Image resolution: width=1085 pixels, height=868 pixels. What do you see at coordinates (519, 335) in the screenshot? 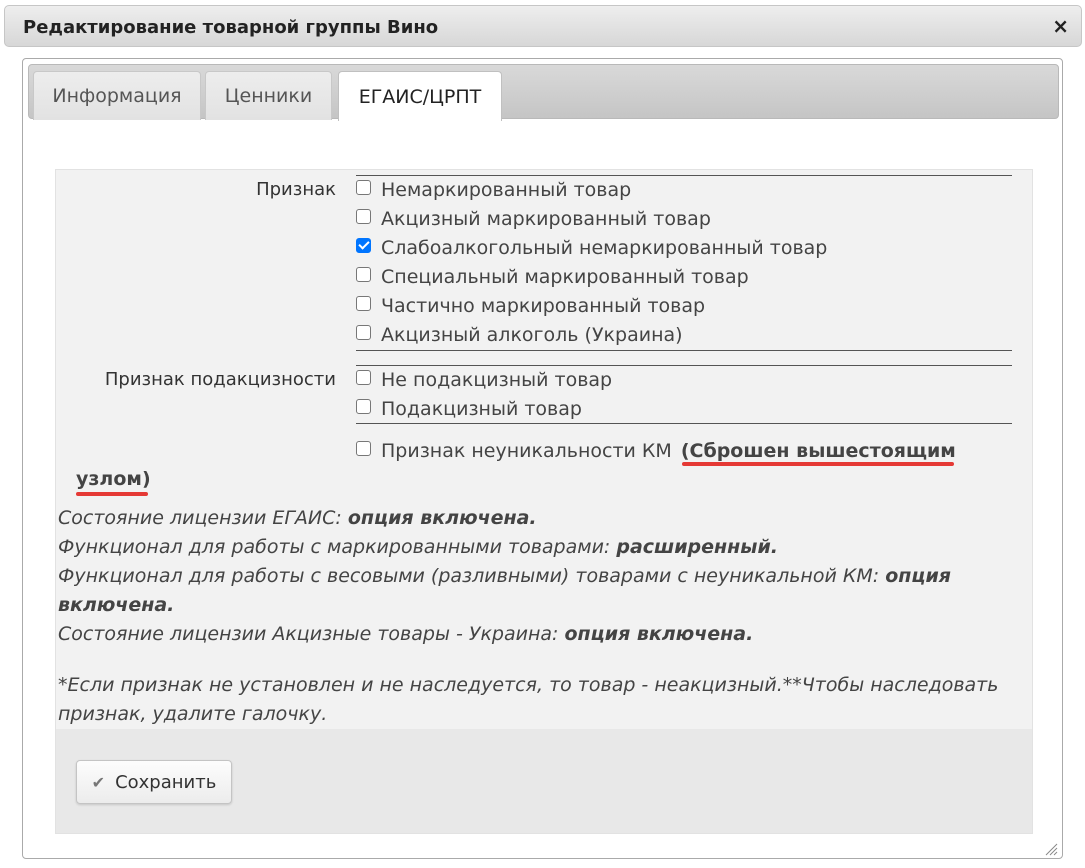
I see `option-excise-alcohol-ukraine: Акцизный алкоголь (Украина)` at bounding box center [519, 335].